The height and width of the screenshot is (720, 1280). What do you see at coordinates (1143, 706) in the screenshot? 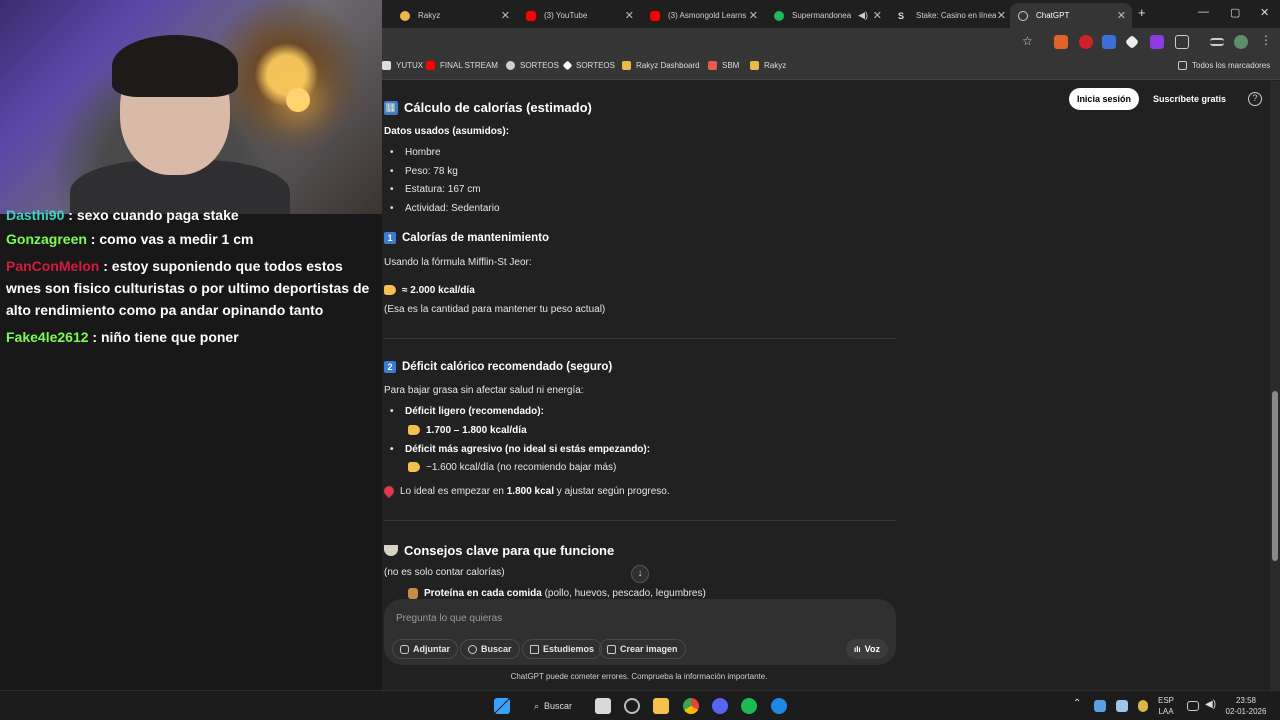
I see `microphone-icon` at bounding box center [1143, 706].